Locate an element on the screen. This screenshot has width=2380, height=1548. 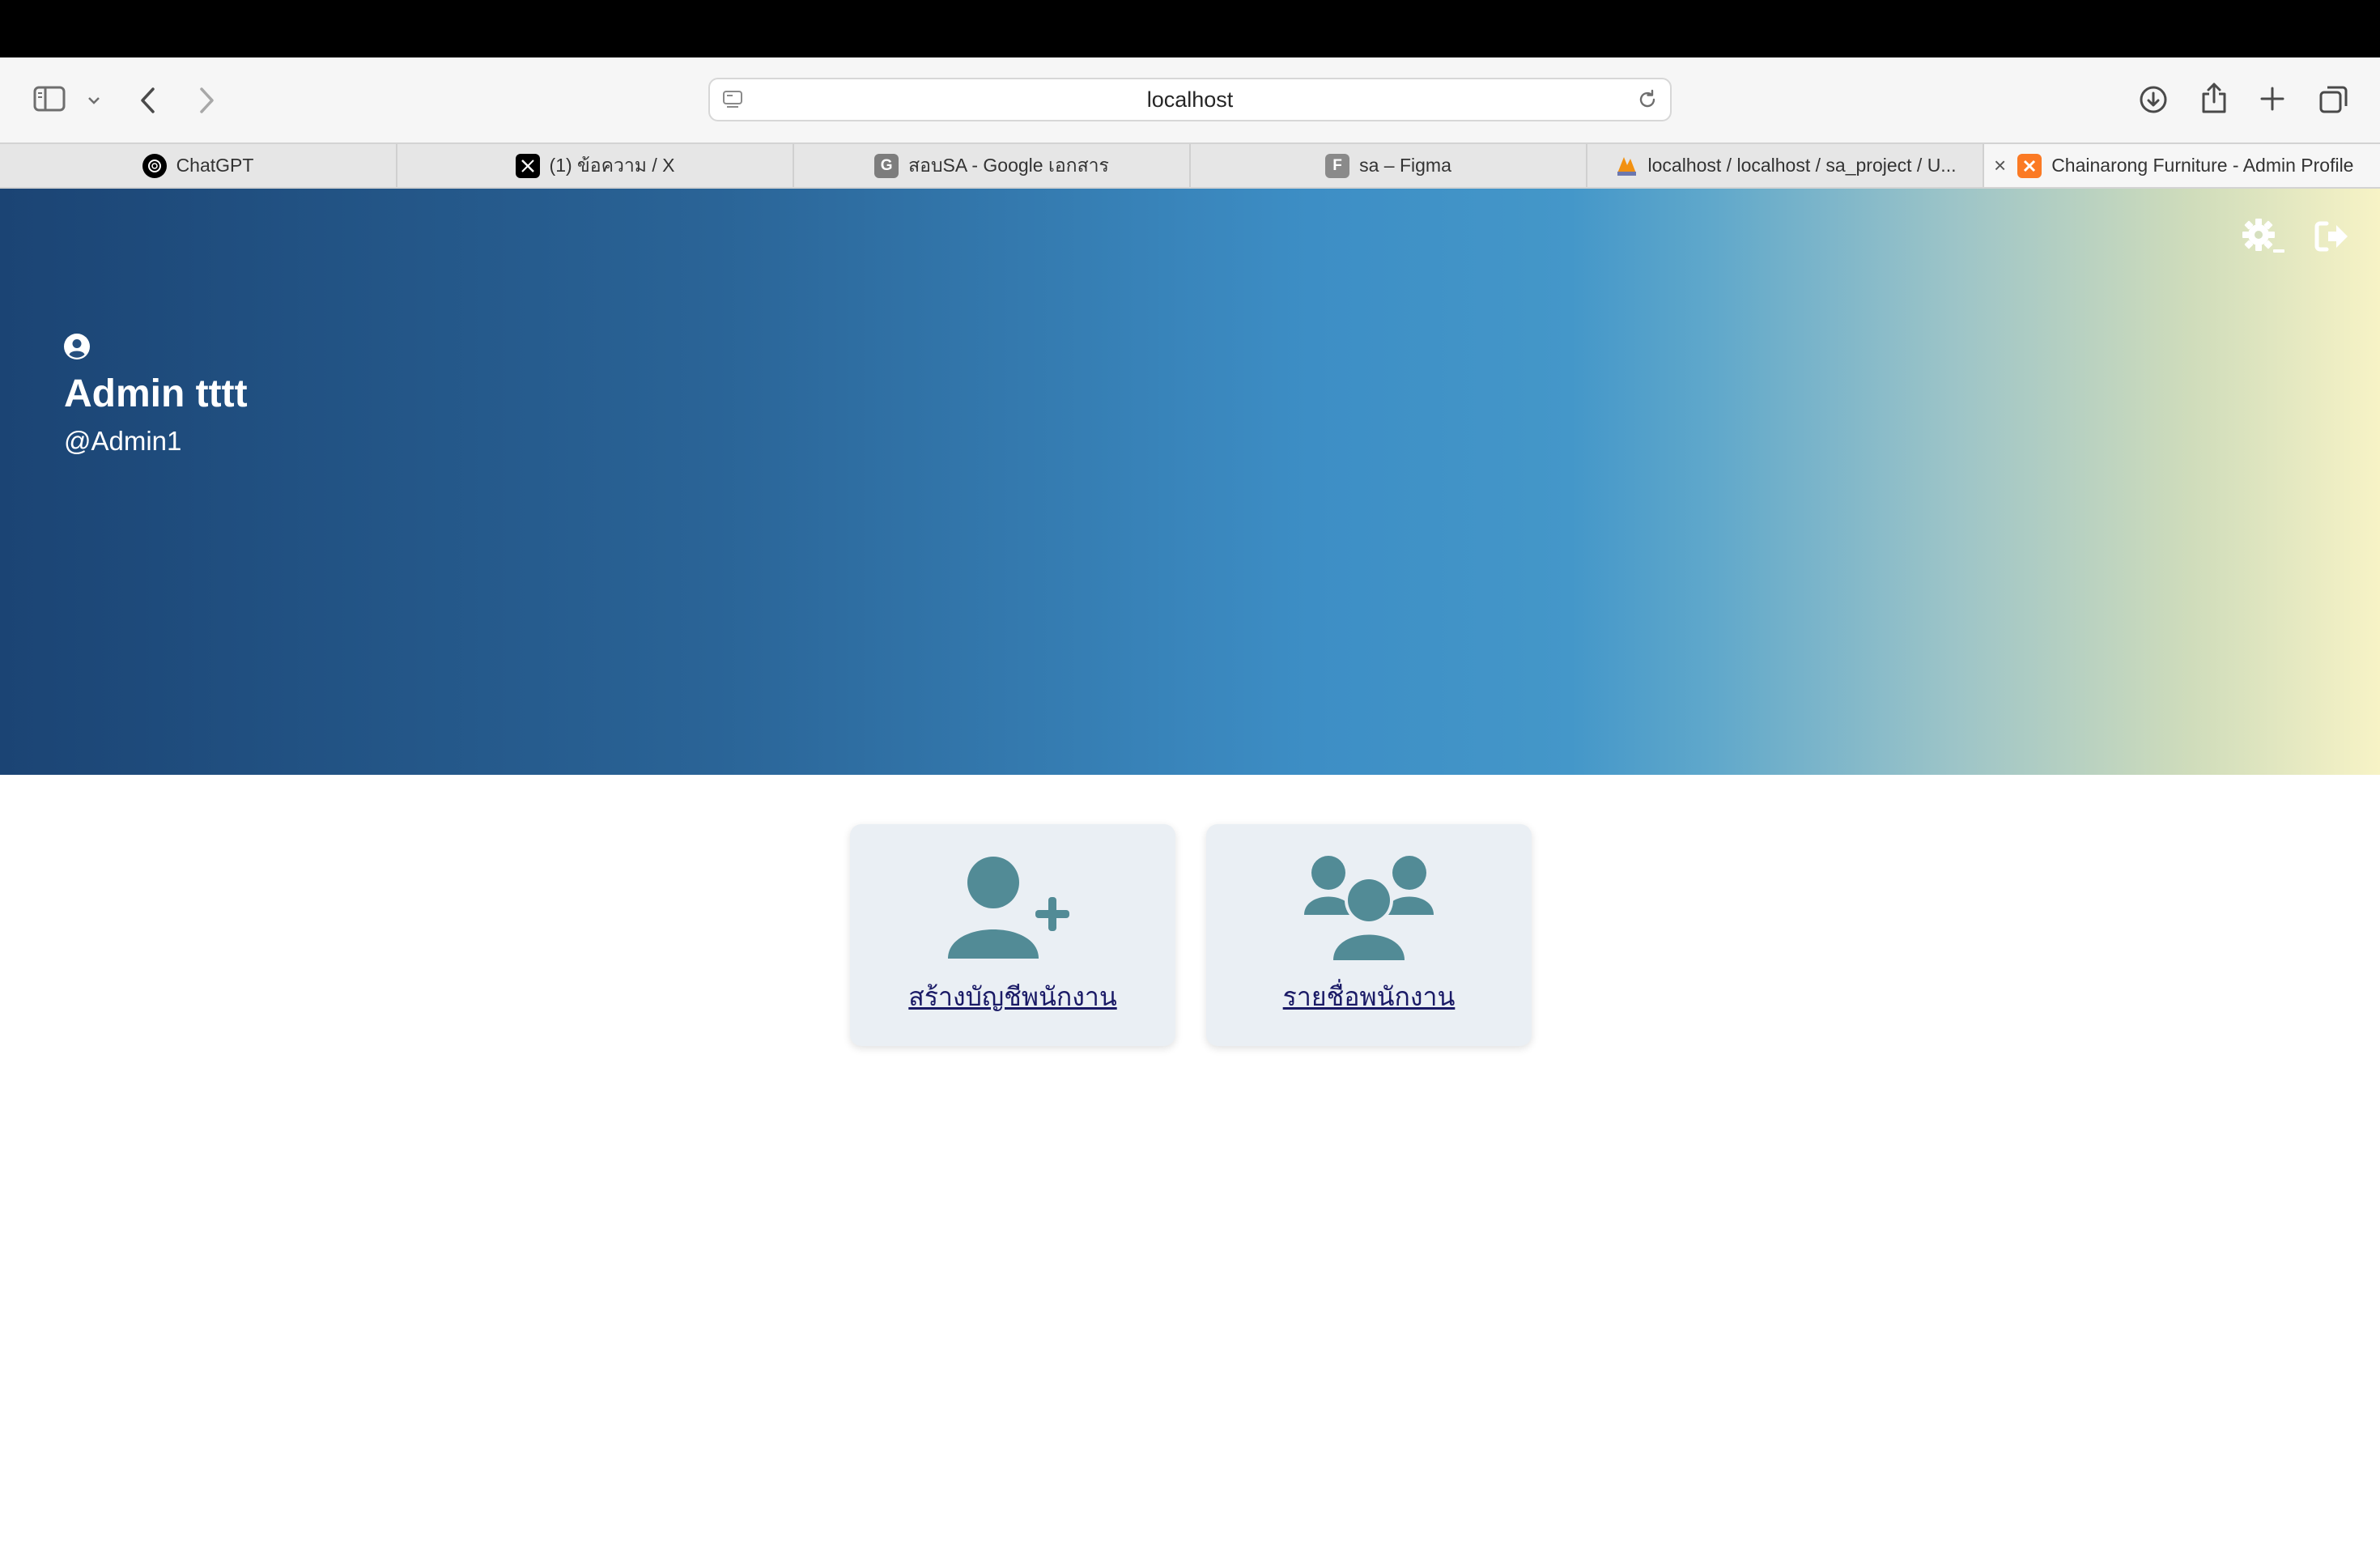
tab-title: สอบSA - Google เอกสาร is located at coordinates (1008, 165).